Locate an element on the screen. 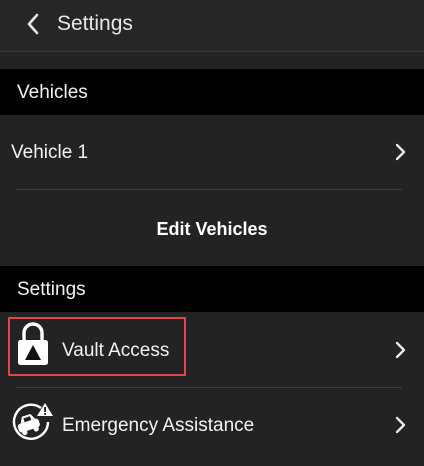 This screenshot has height=466, width=424. edit-vehicles-label: Edit Vehicles is located at coordinates (212, 229).